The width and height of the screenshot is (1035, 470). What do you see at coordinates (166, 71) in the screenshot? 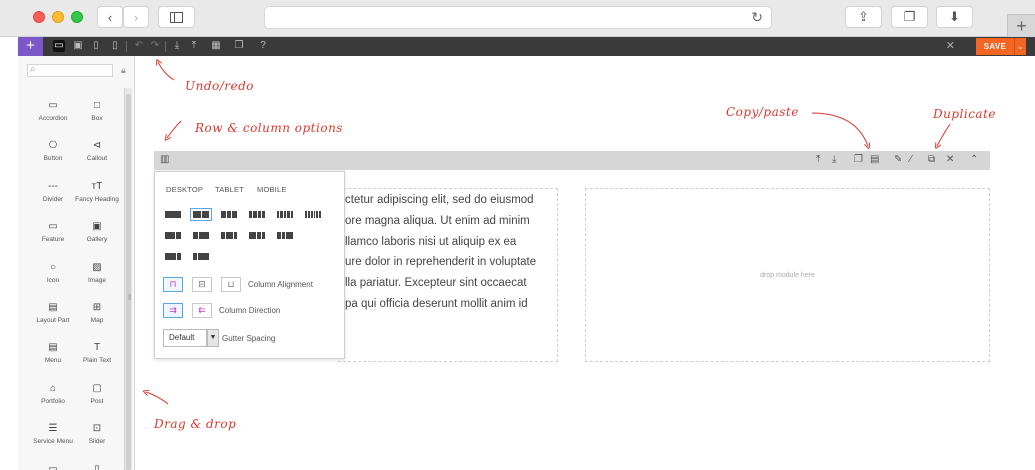
I see `arrow-undo-redo` at bounding box center [166, 71].